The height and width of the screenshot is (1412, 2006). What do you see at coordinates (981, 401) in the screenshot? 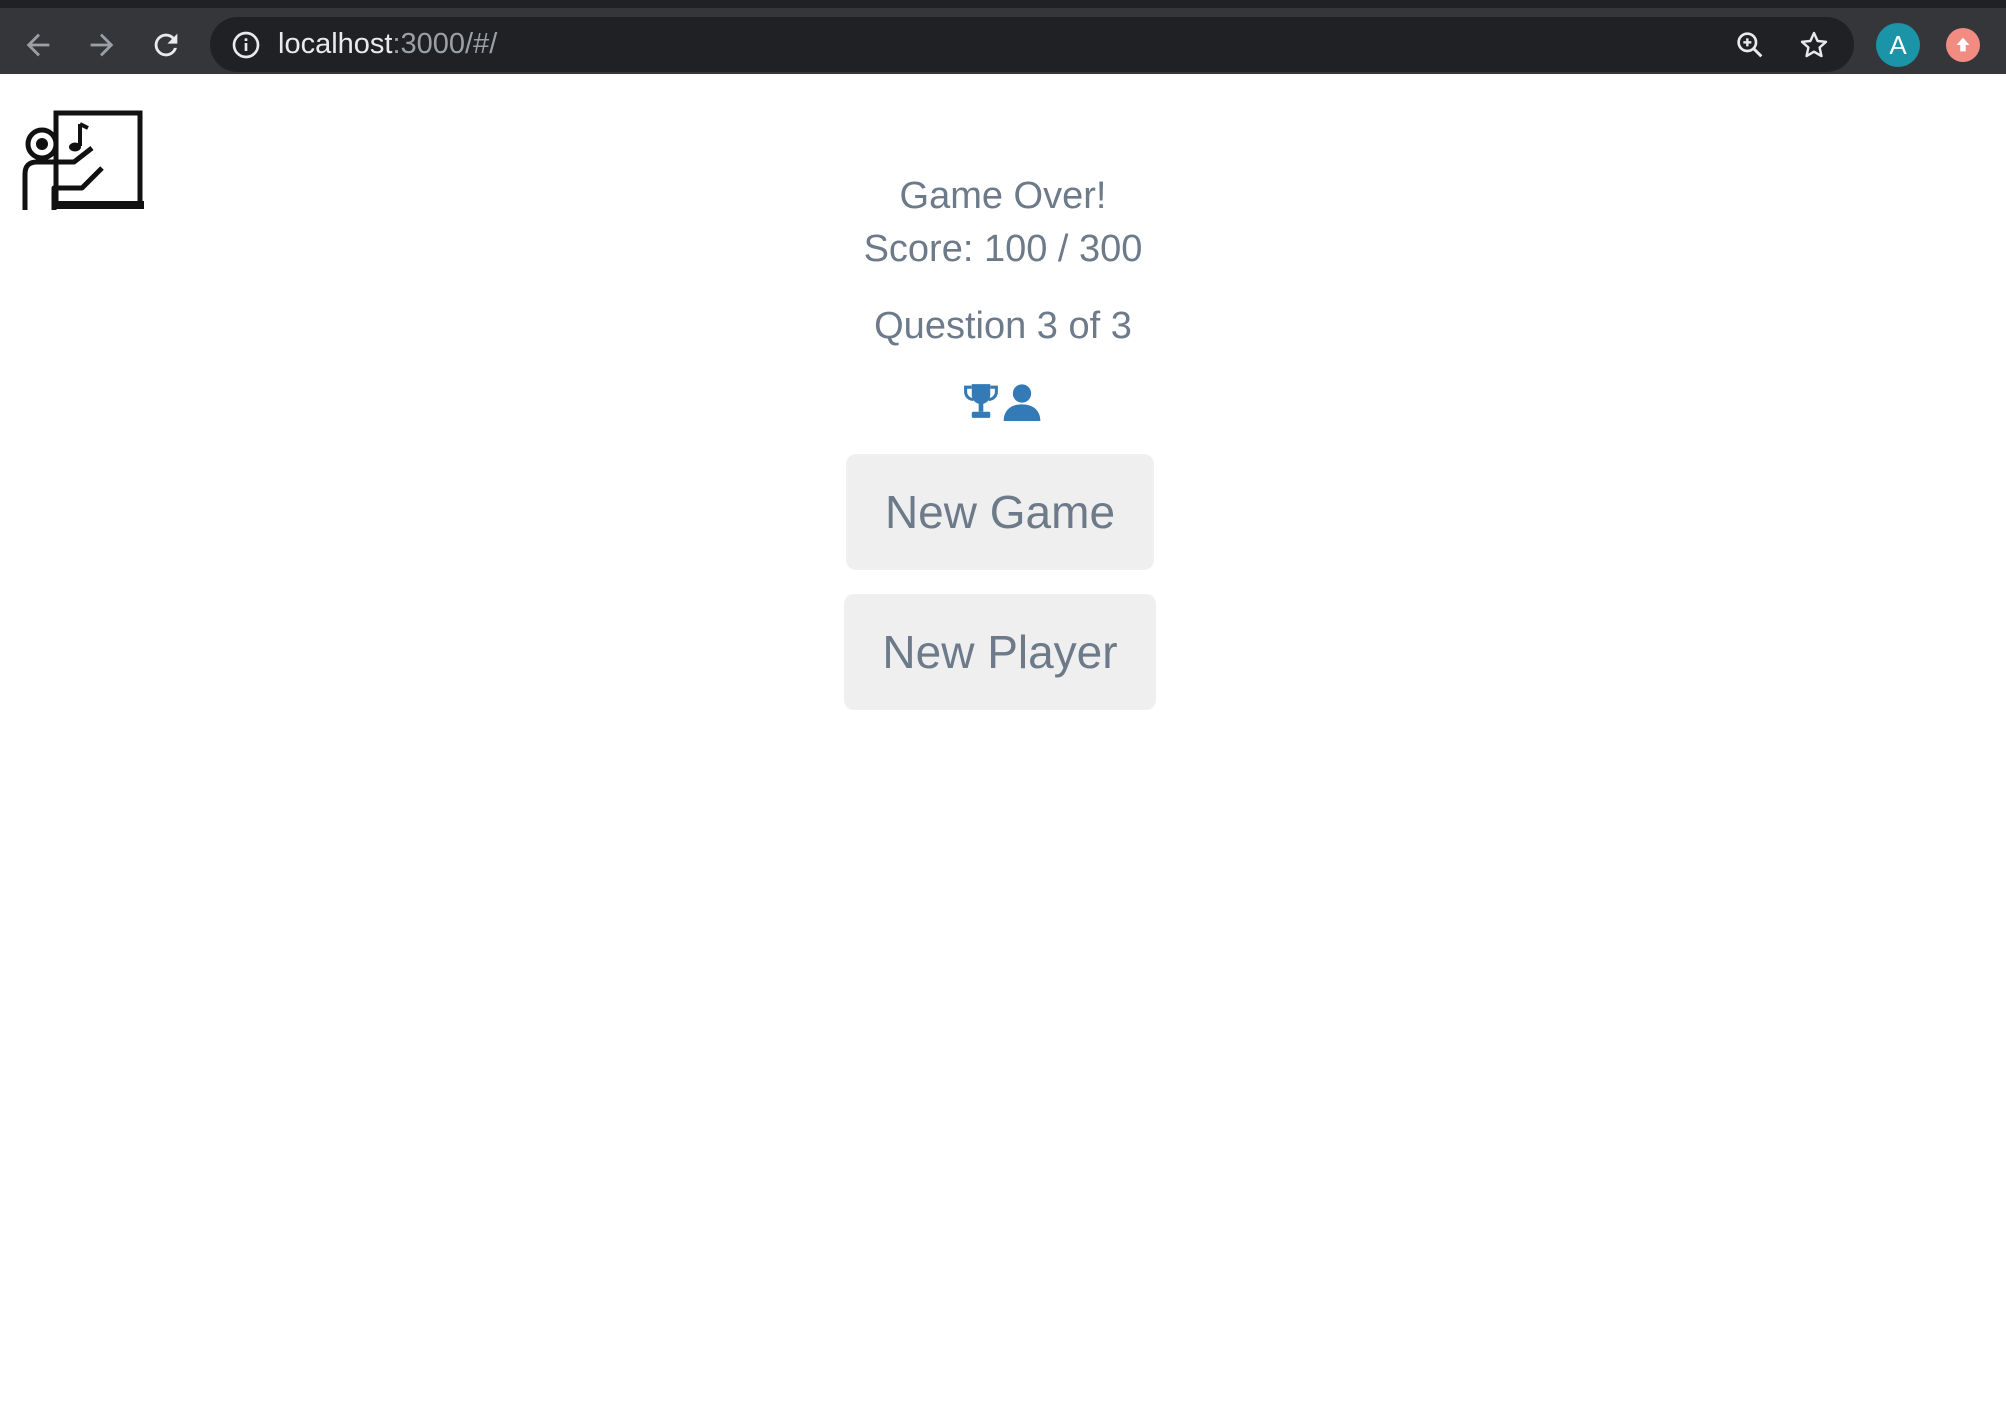
I see `trophy-icon` at bounding box center [981, 401].